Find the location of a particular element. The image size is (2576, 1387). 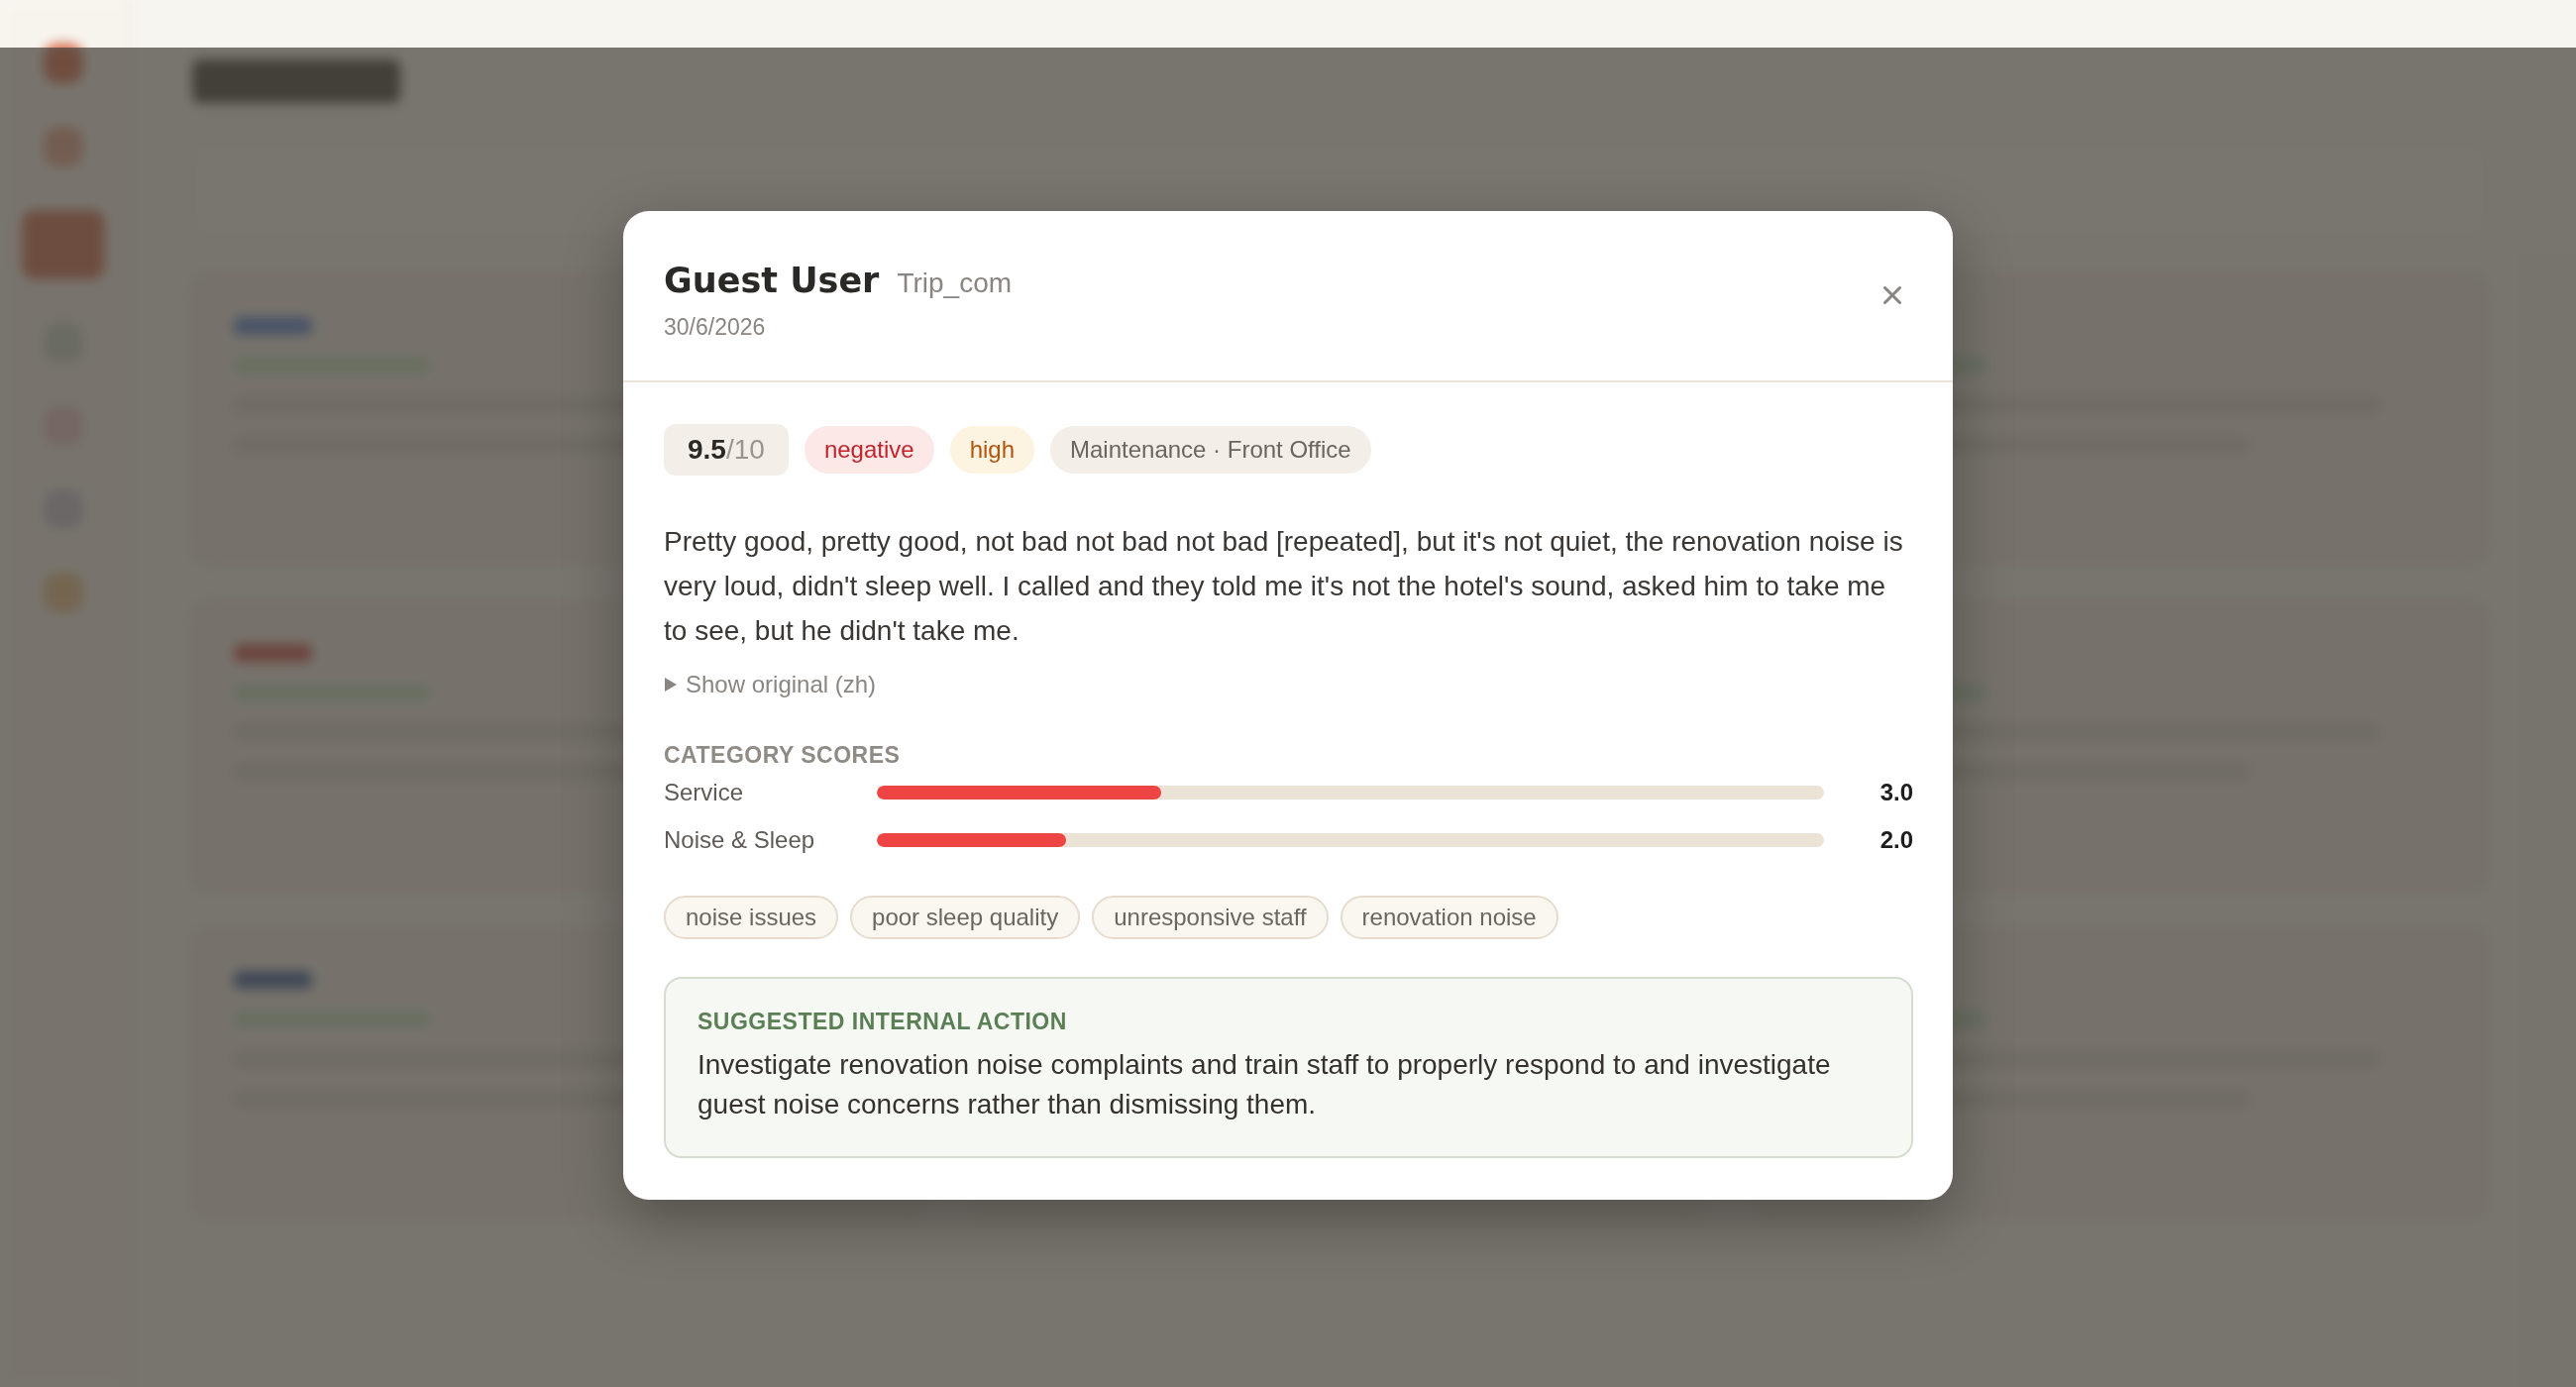

show-original-toggle: Show original (zh) is located at coordinates (770, 684).